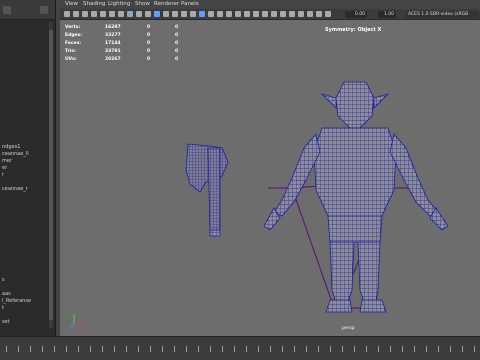  Describe the element at coordinates (207, 190) in the screenshot. I see `axe-model` at that location.